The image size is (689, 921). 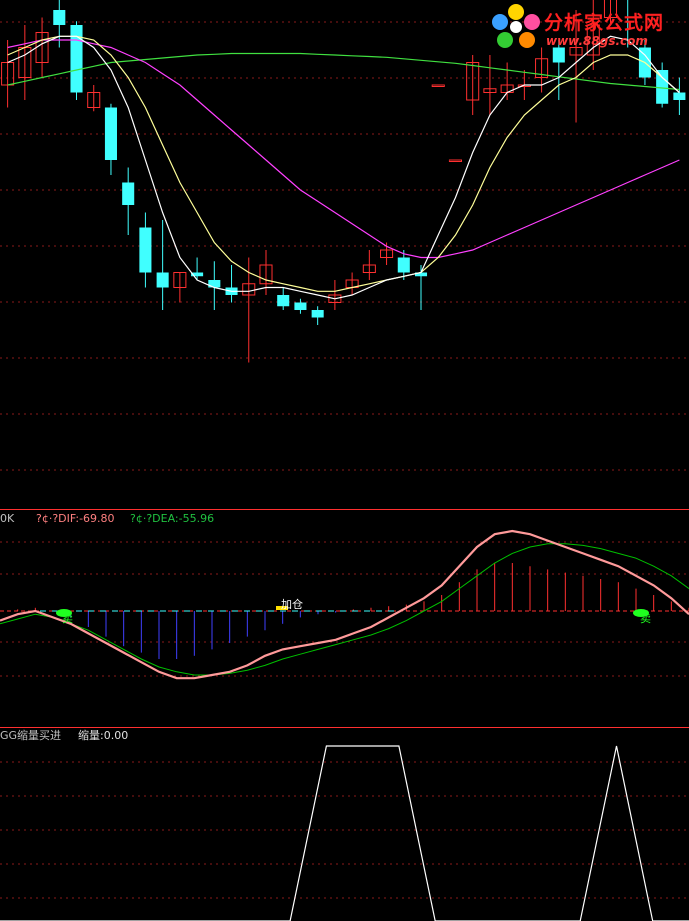 What do you see at coordinates (7, 518) in the screenshot?
I see `macd-label-prefix: 0K` at bounding box center [7, 518].